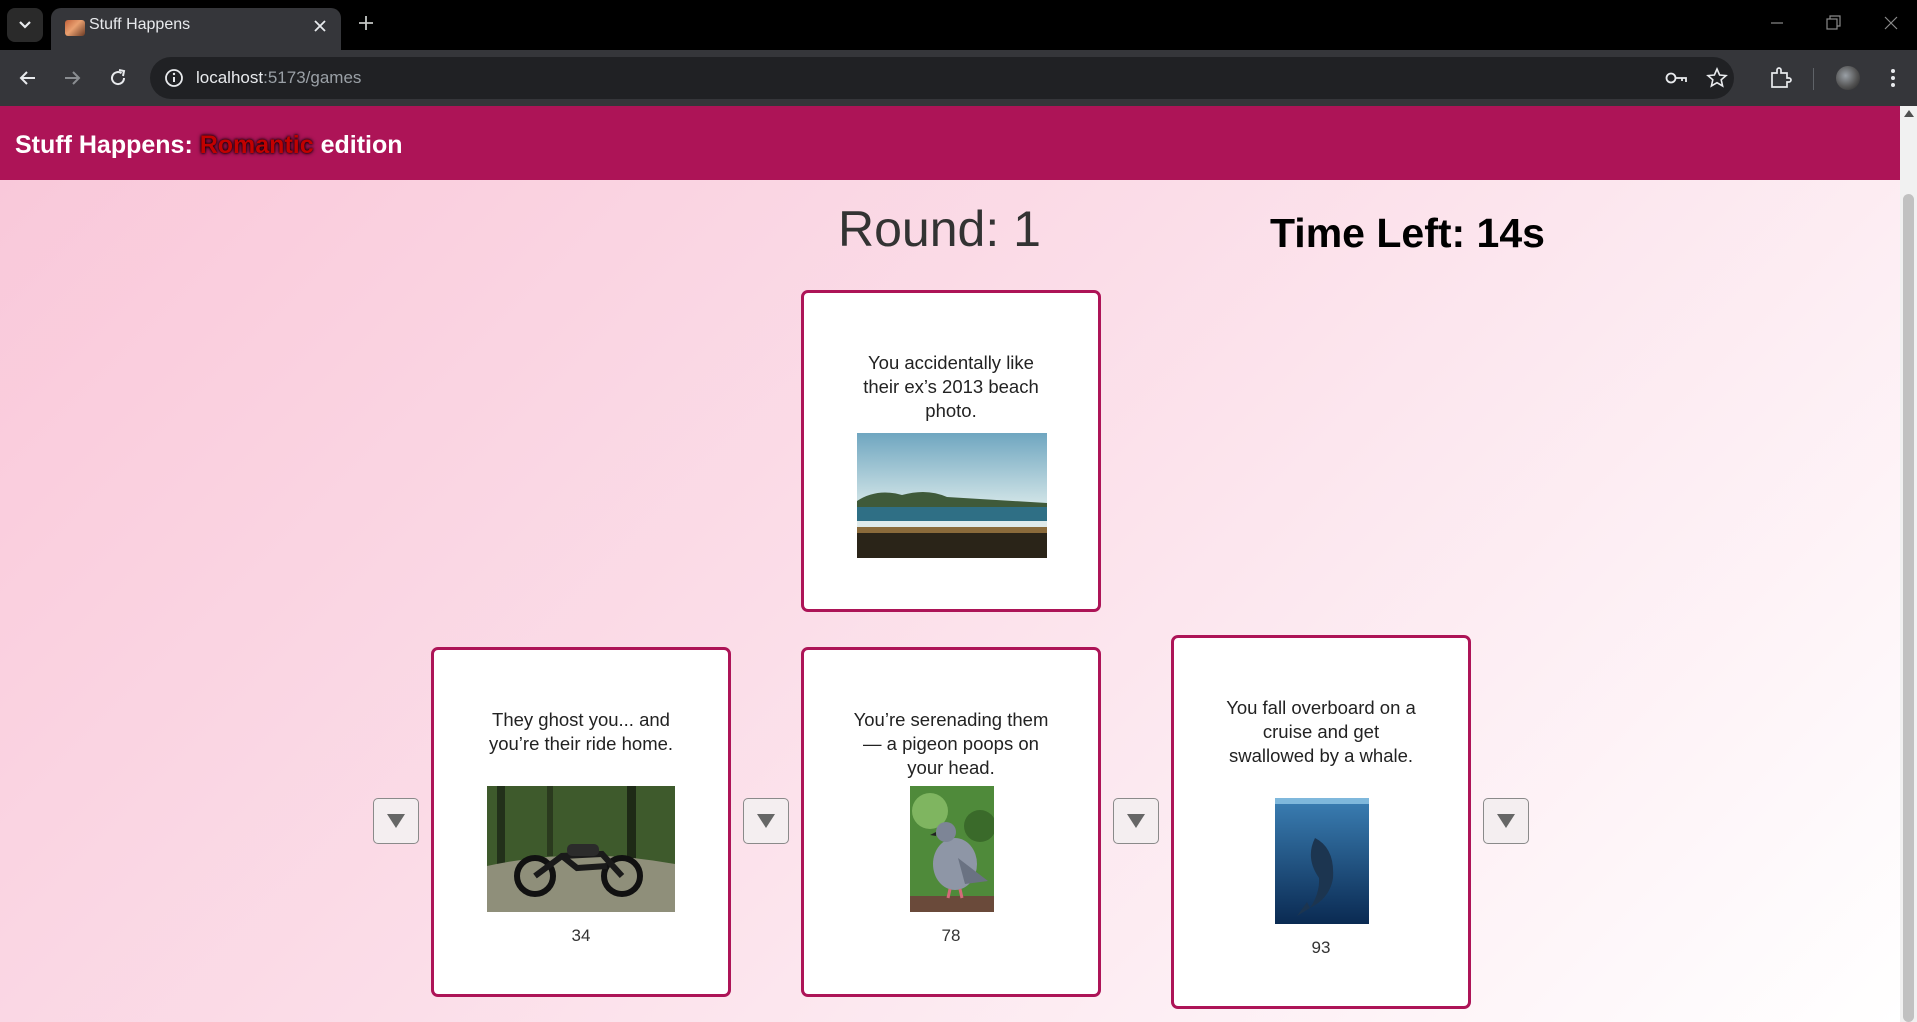 This screenshot has height=1022, width=1917. I want to click on url-text: localhost:5173/games, so click(278, 78).